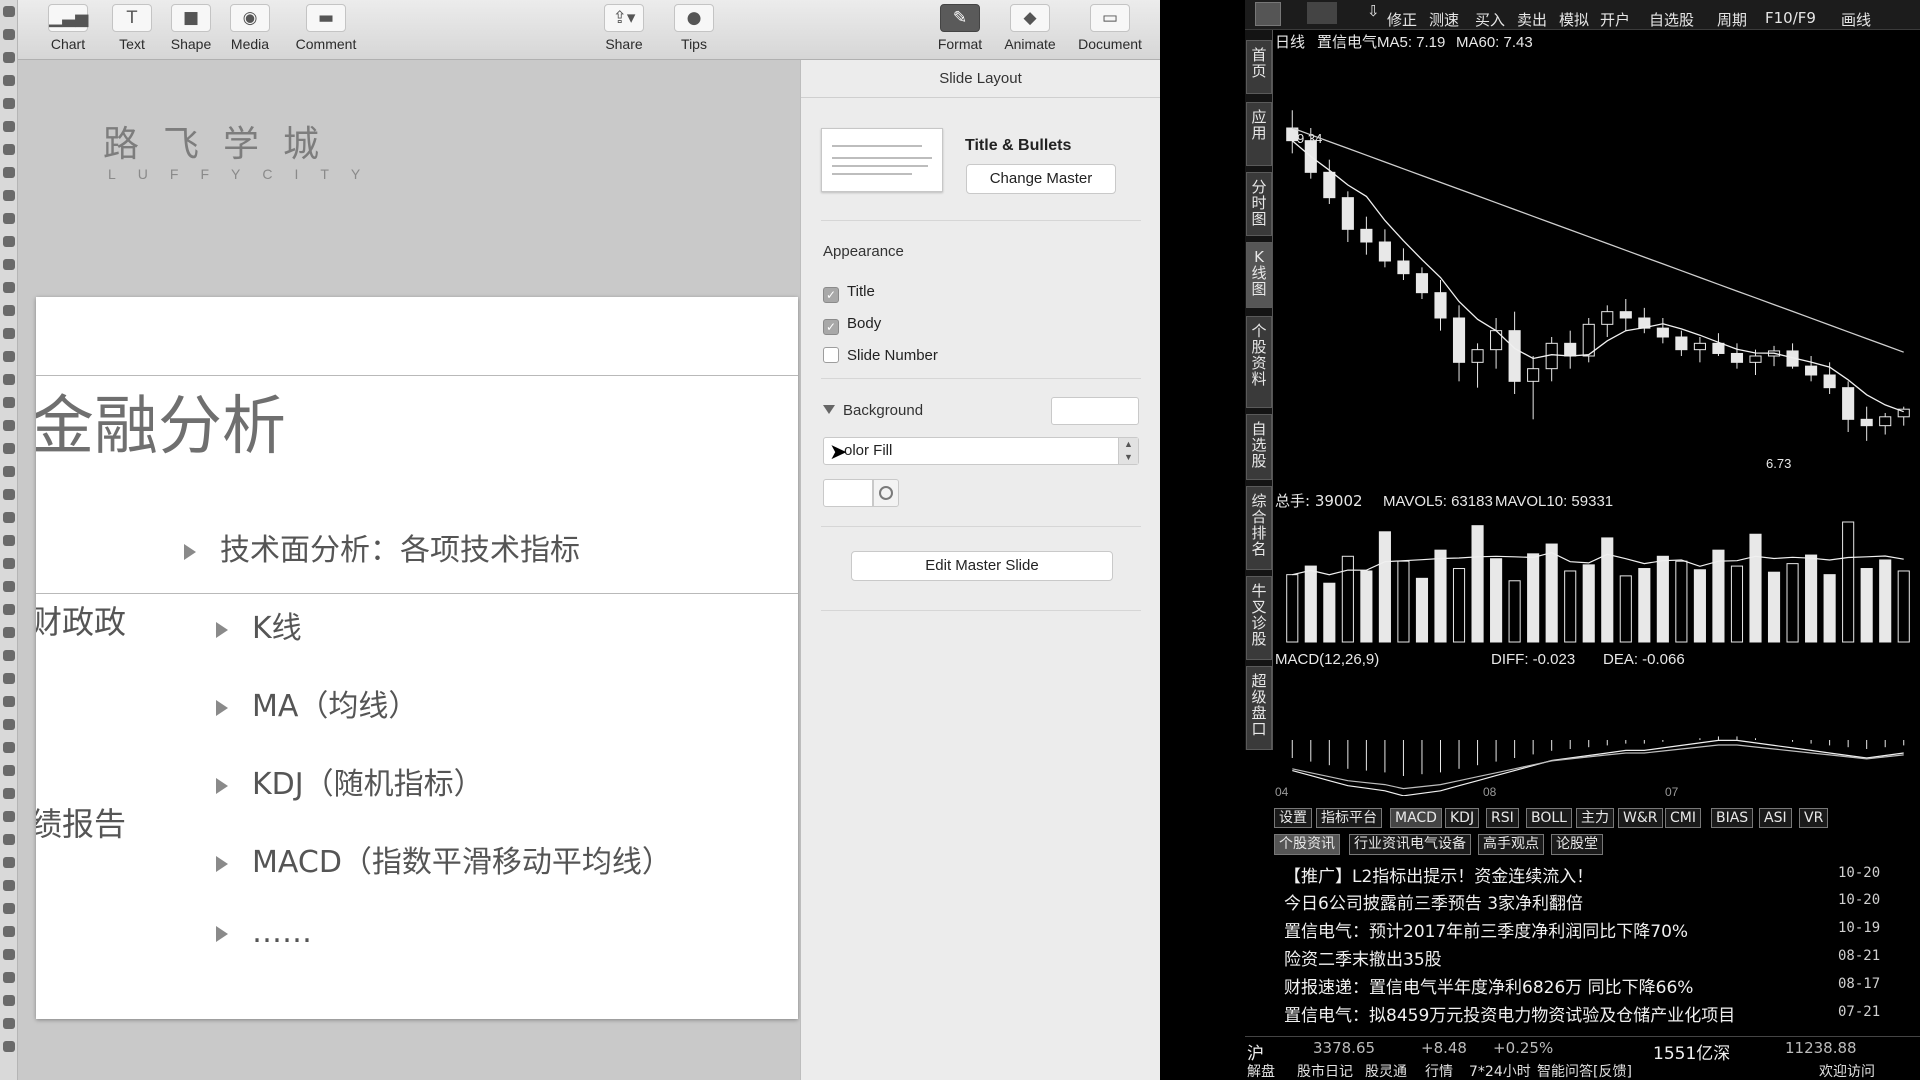  I want to click on indicator-tab: ASI, so click(1775, 818).